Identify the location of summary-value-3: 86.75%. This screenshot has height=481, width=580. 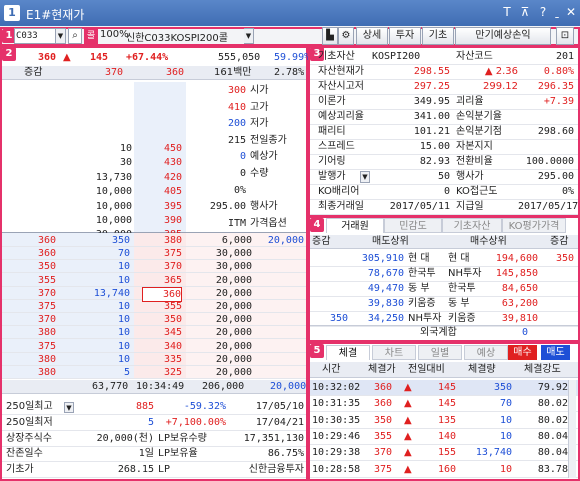
(285, 454).